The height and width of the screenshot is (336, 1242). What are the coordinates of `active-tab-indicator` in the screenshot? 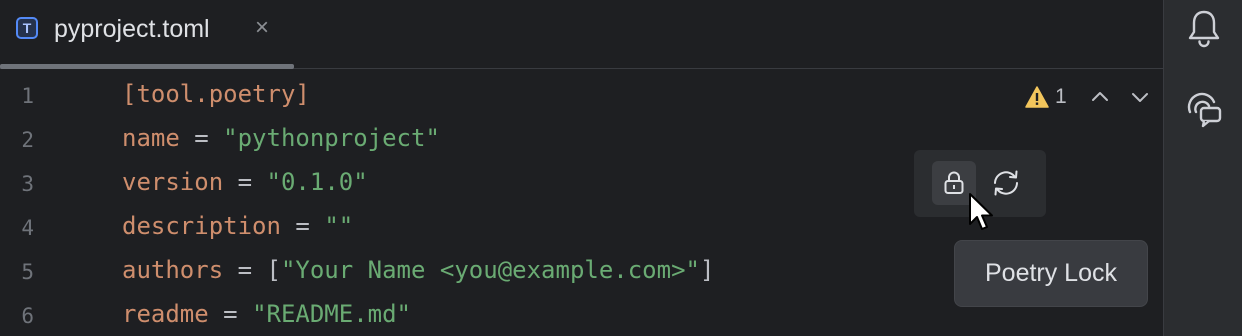 It's located at (147, 66).